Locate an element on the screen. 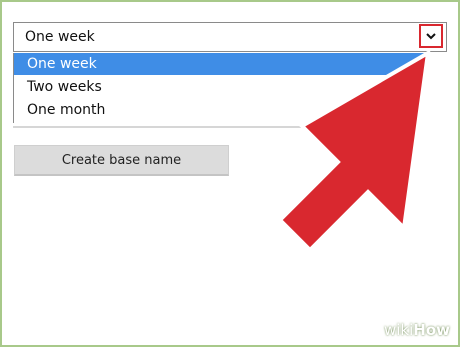 The width and height of the screenshot is (460, 347). wikihow-logo: wikiHow is located at coordinates (417, 330).